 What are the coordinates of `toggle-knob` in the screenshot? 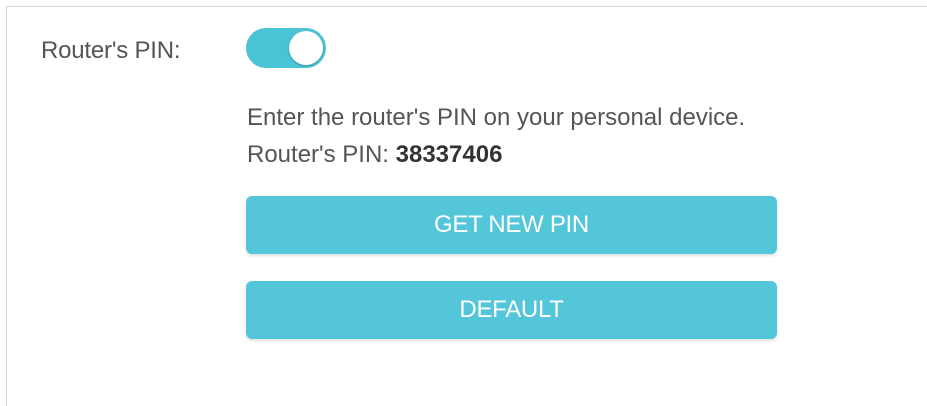 It's located at (306, 48).